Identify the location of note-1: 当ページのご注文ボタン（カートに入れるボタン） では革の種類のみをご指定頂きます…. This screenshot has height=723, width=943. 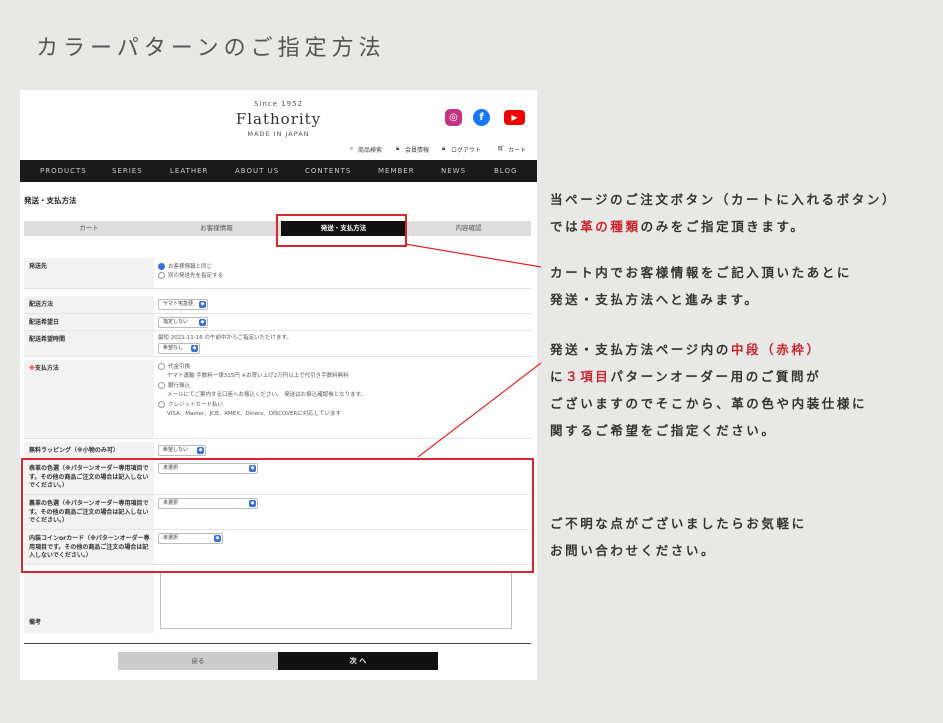
(724, 213).